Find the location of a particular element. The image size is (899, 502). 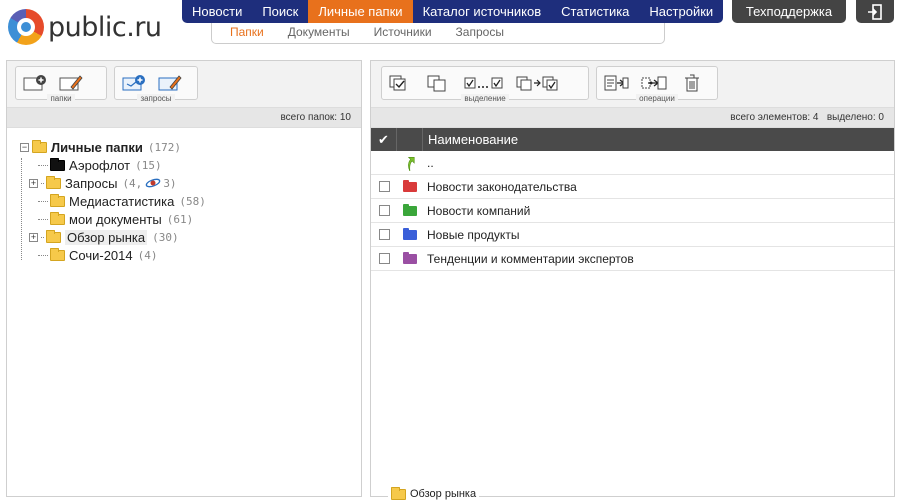

tree-item-count: (58) is located at coordinates (192, 201).